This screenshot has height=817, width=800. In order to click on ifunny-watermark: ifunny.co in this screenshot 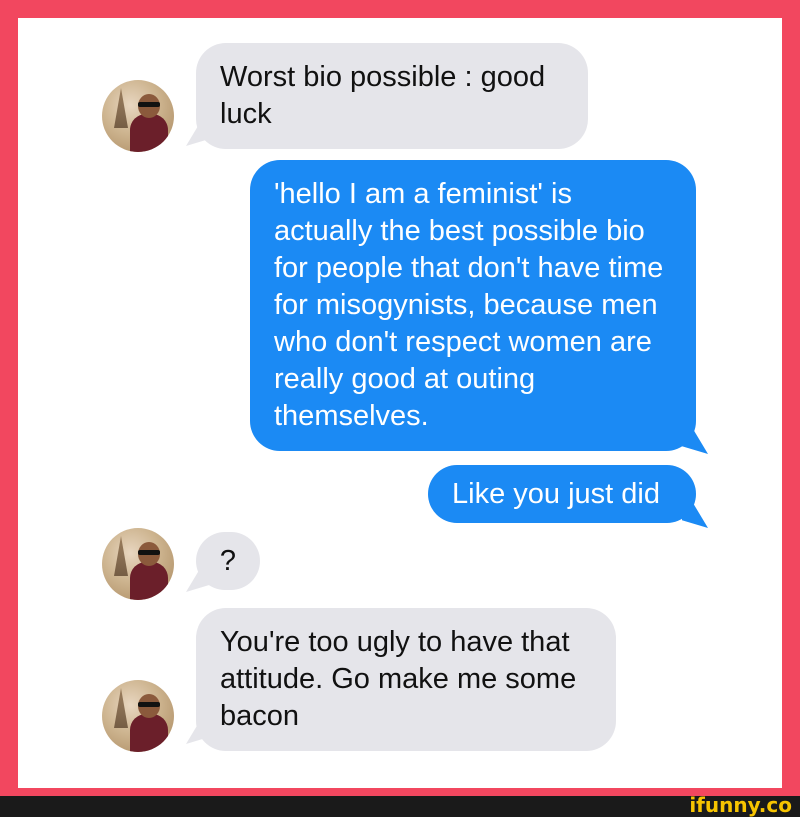, I will do `click(740, 805)`.